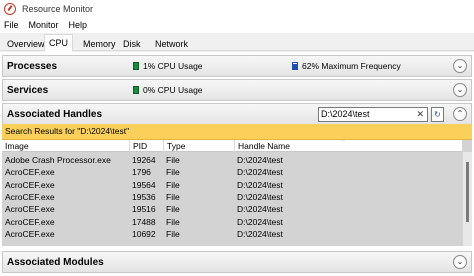 The image size is (474, 276). What do you see at coordinates (237, 8) in the screenshot?
I see `title-bar: Resource Monitor` at bounding box center [237, 8].